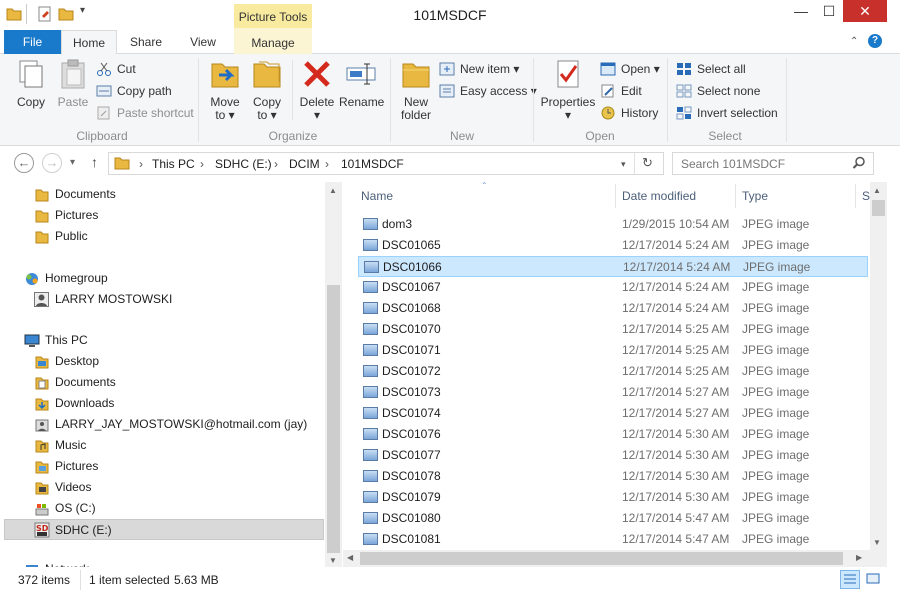 The width and height of the screenshot is (900, 595). I want to click on nav-item-videos: Videos, so click(162, 487).